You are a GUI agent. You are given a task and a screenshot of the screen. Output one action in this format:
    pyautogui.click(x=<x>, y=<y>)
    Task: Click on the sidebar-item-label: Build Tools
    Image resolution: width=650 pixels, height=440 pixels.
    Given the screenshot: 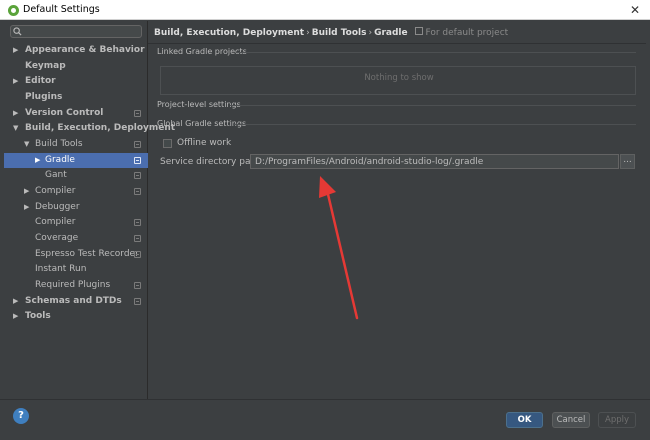 What is the action you would take?
    pyautogui.click(x=59, y=144)
    